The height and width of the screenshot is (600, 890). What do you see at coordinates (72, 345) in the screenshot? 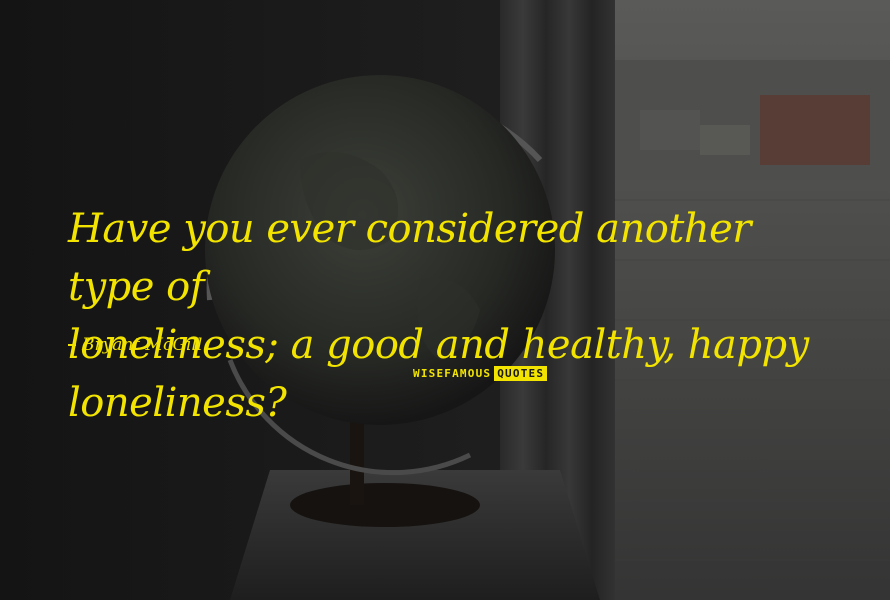
I see `dash-icon` at bounding box center [72, 345].